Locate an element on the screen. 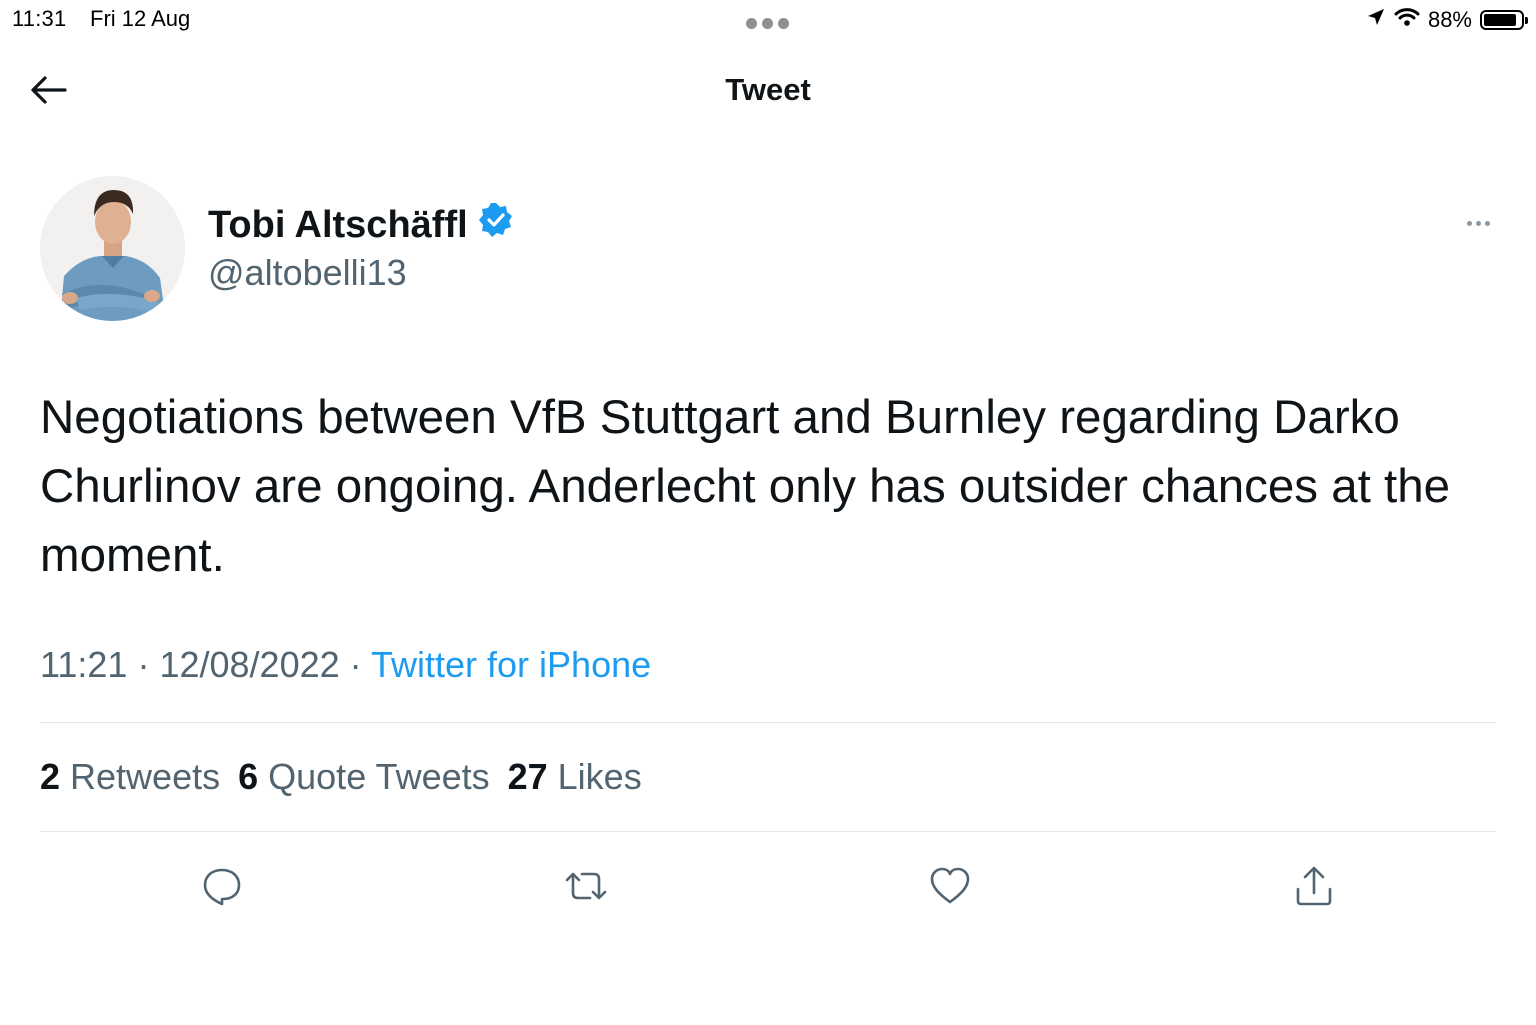 The width and height of the screenshot is (1536, 1025). quote-tweets-count: 6 is located at coordinates (248, 776).